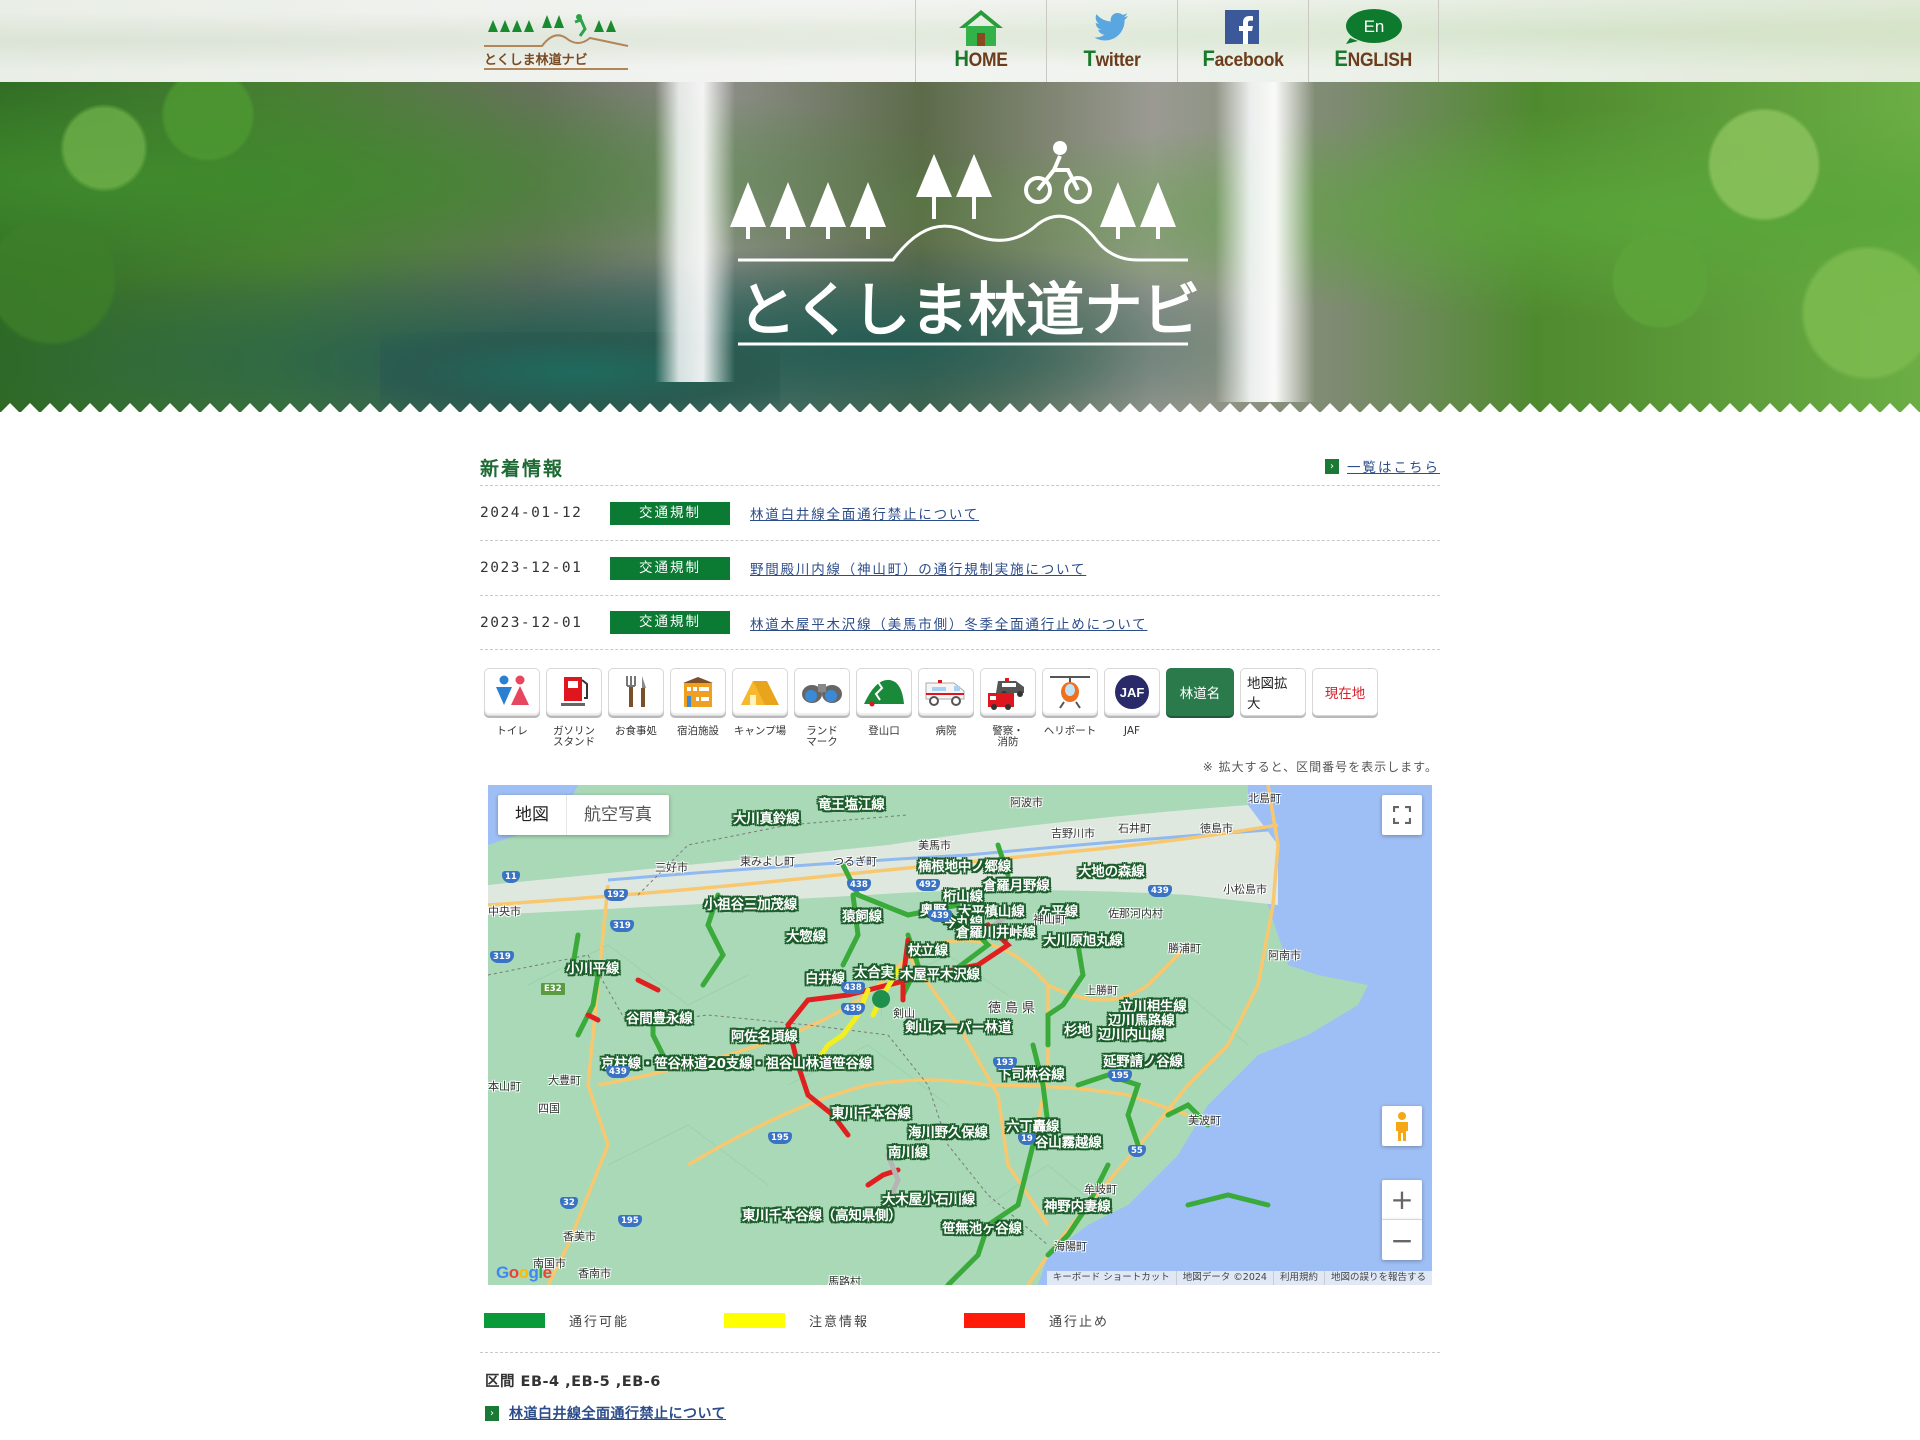  I want to click on road-label: 東川千本谷線, so click(871, 1112).